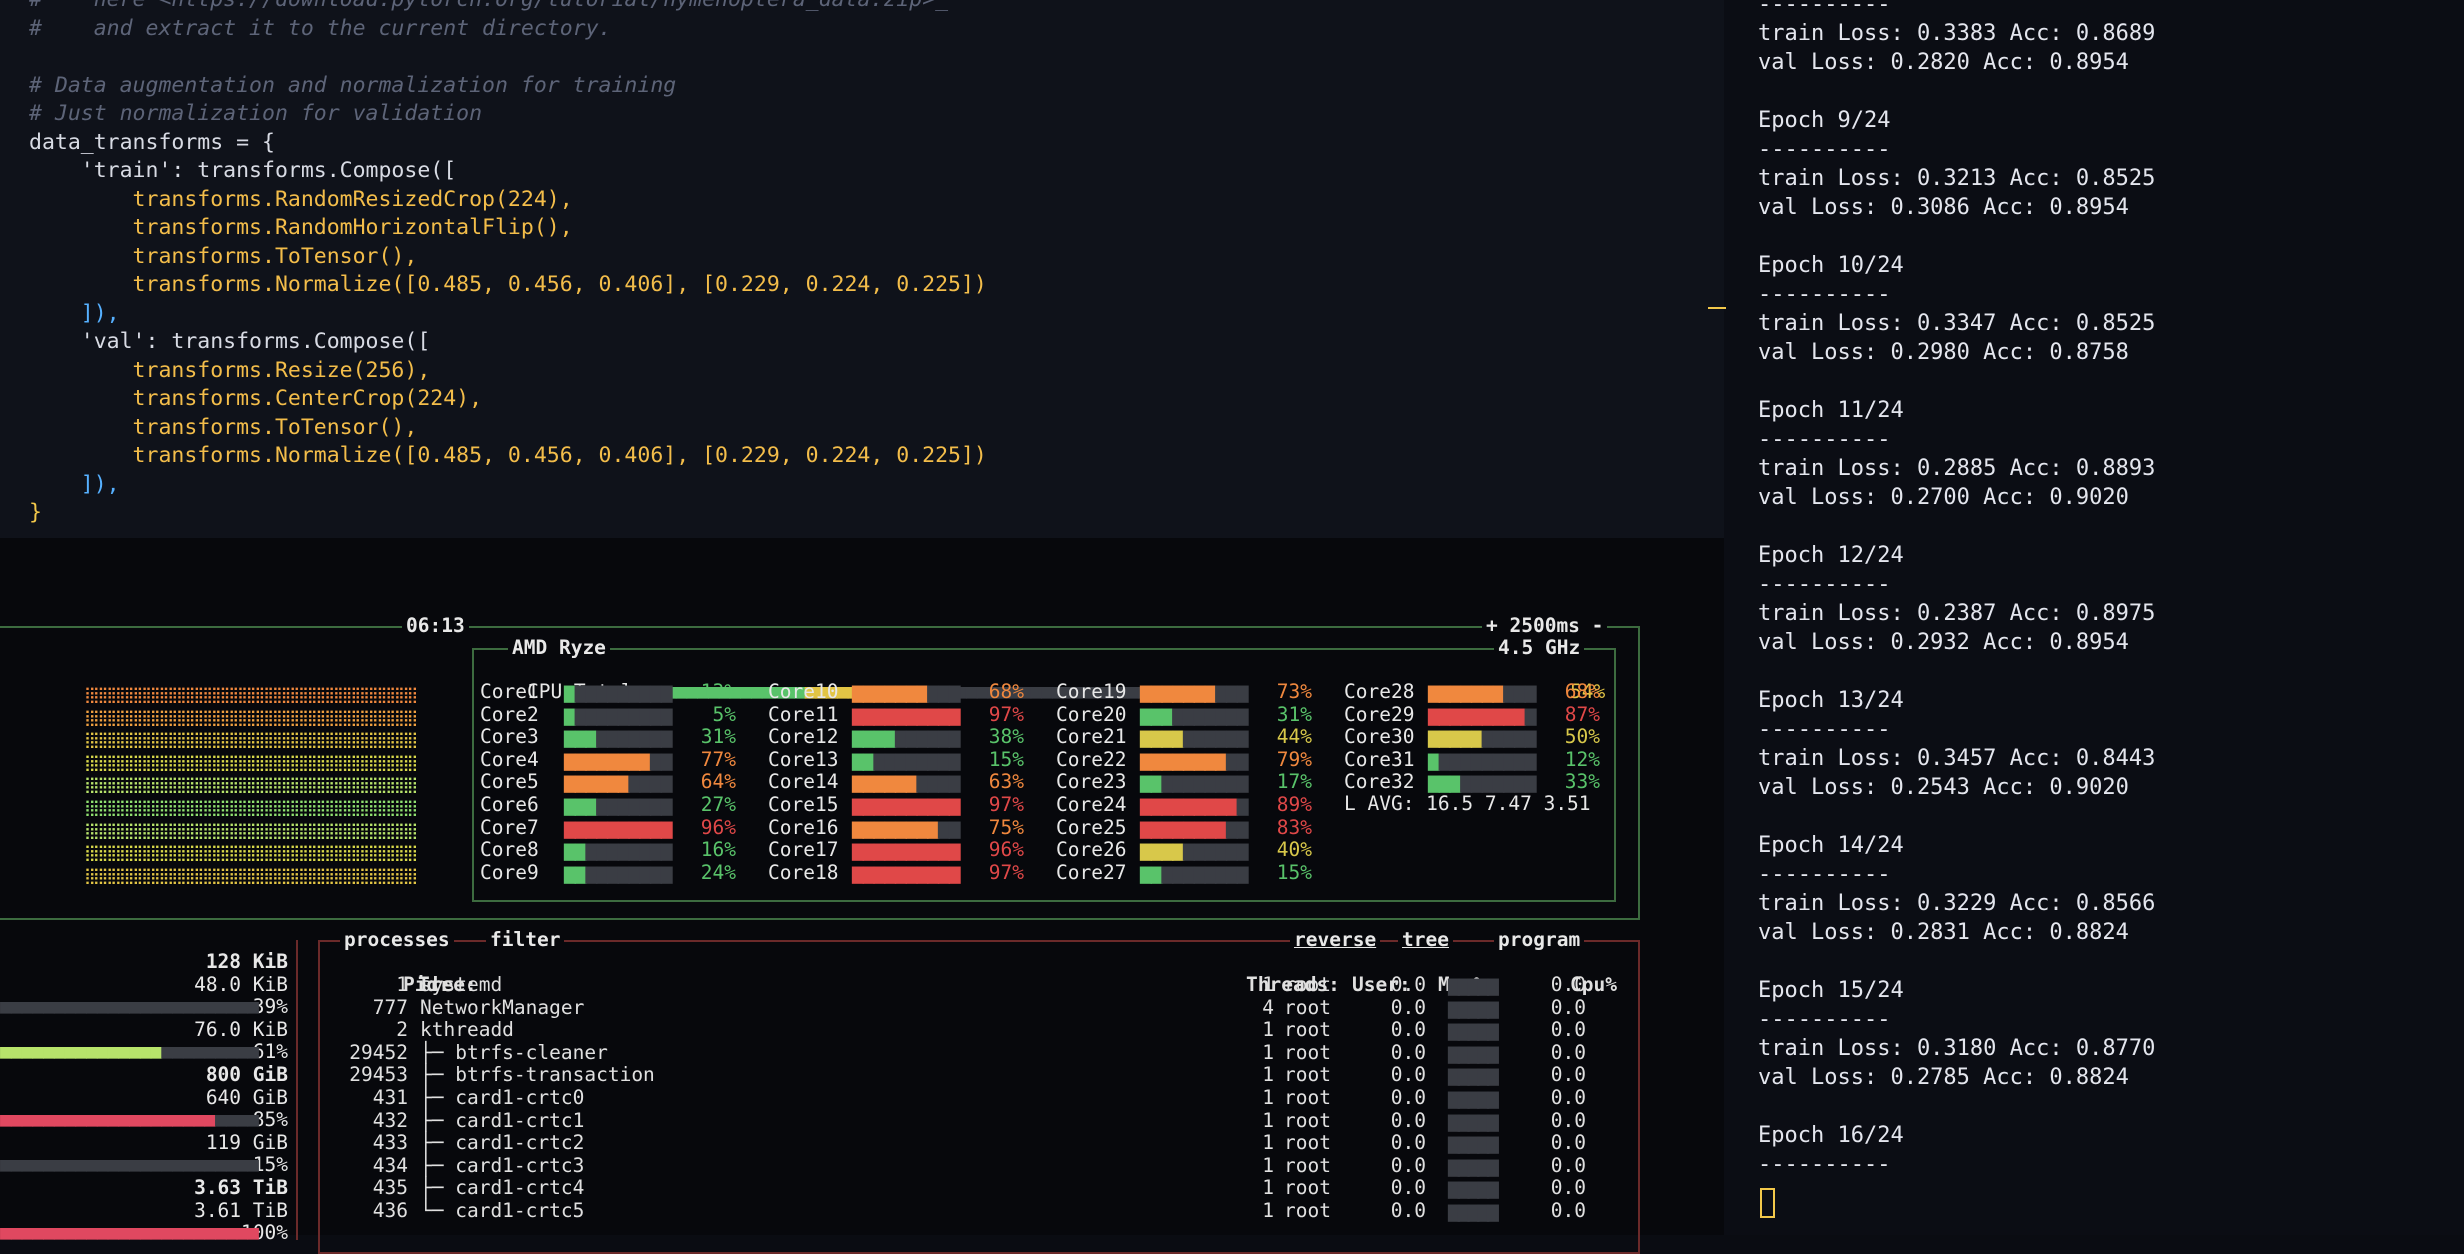 The width and height of the screenshot is (2464, 1254). What do you see at coordinates (1294, 804) in the screenshot?
I see `cpu-core-percent: 89%` at bounding box center [1294, 804].